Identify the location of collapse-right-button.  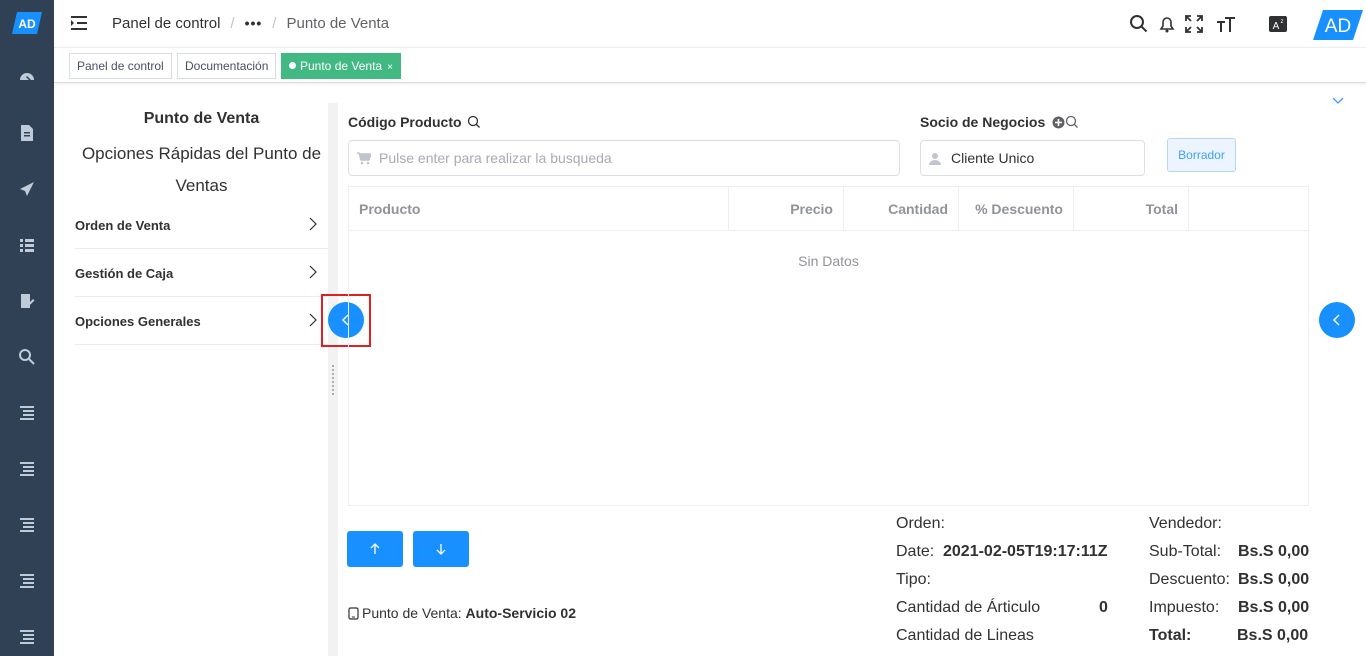
(1337, 320).